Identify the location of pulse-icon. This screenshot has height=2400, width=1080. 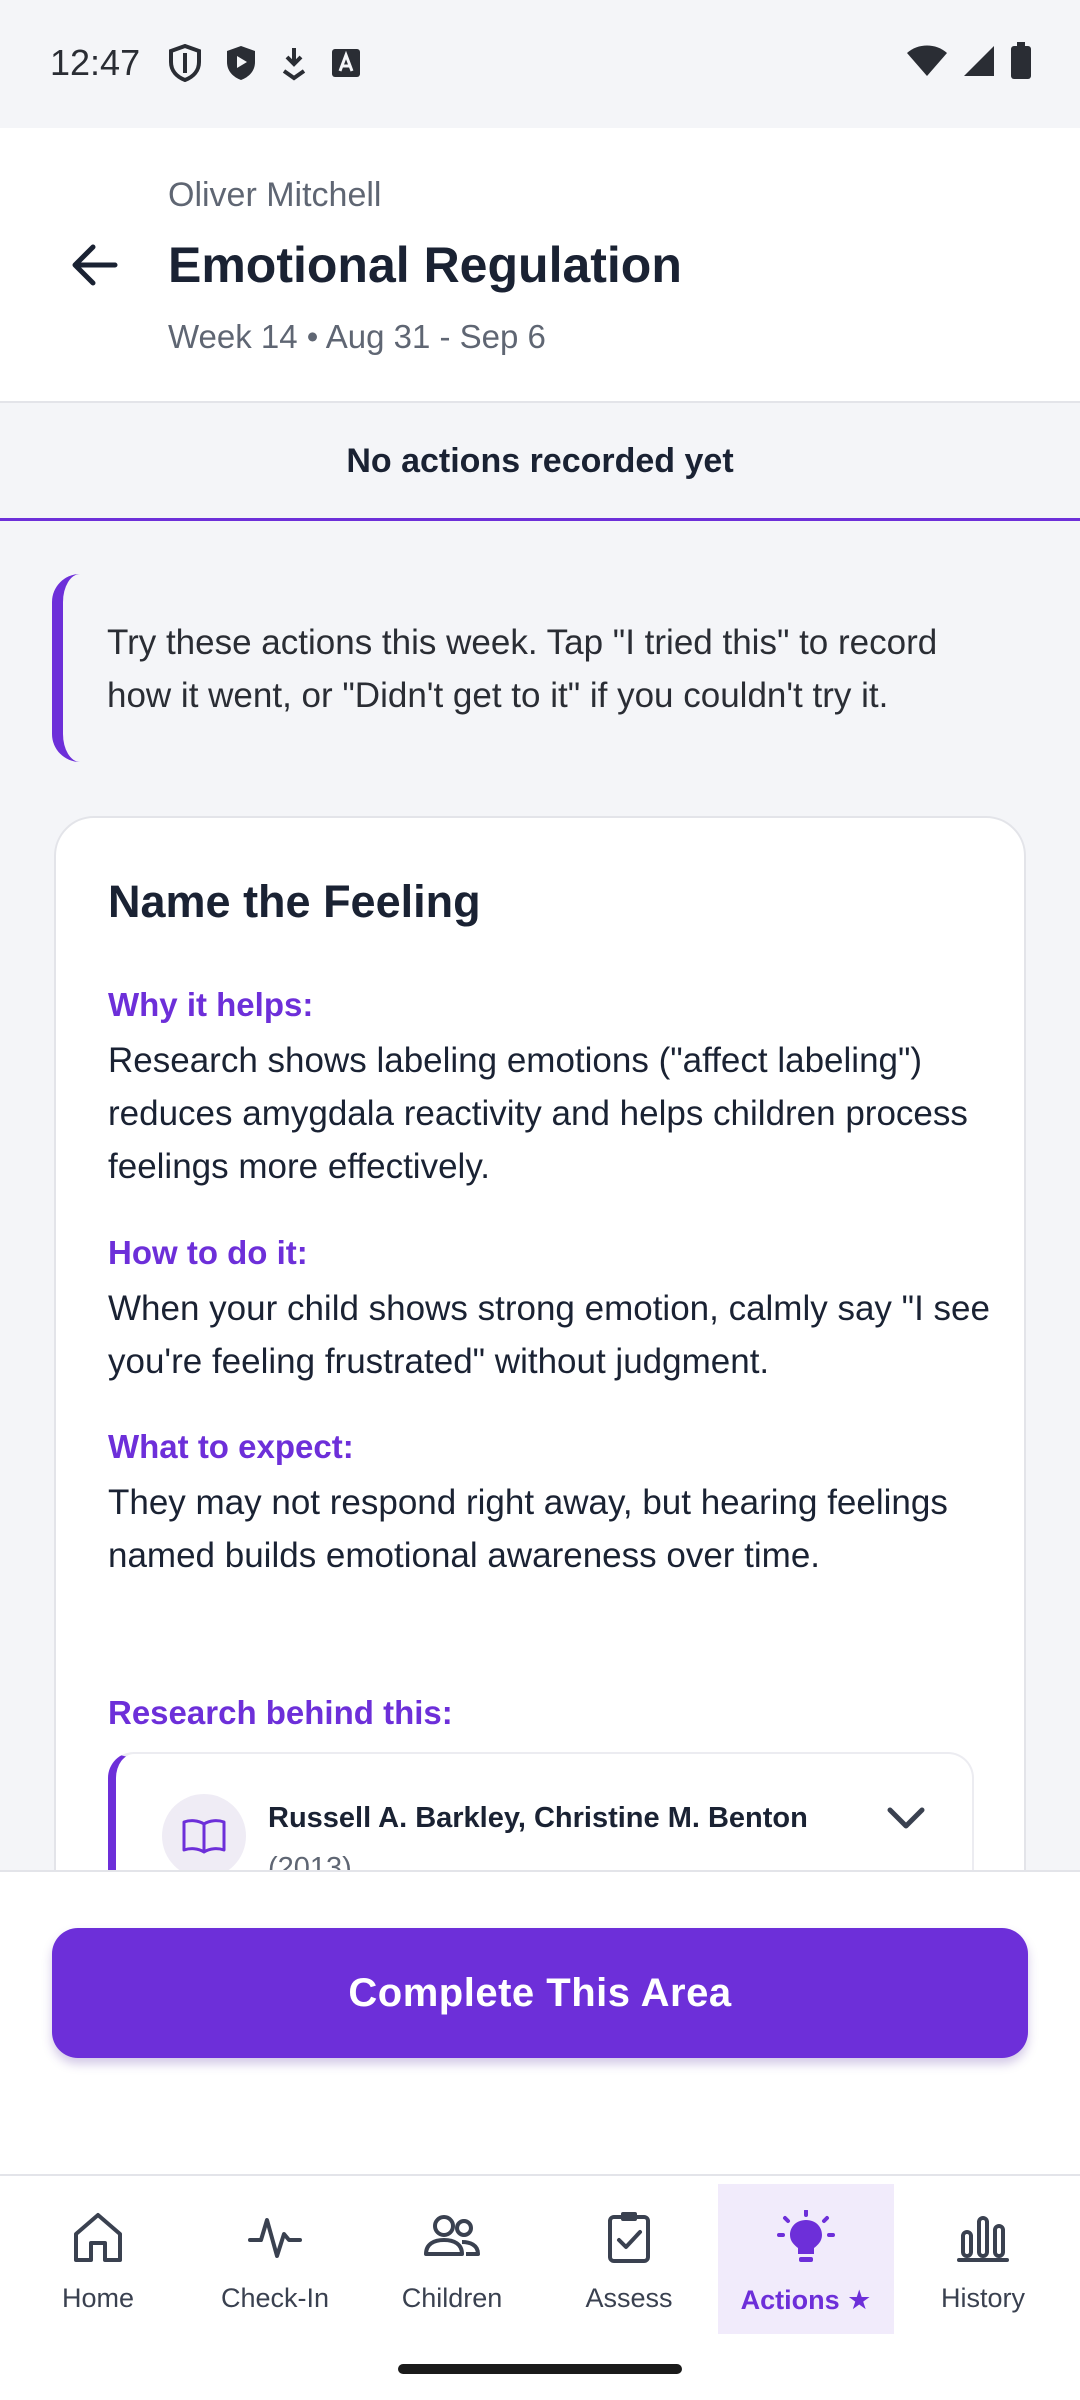
(275, 2239).